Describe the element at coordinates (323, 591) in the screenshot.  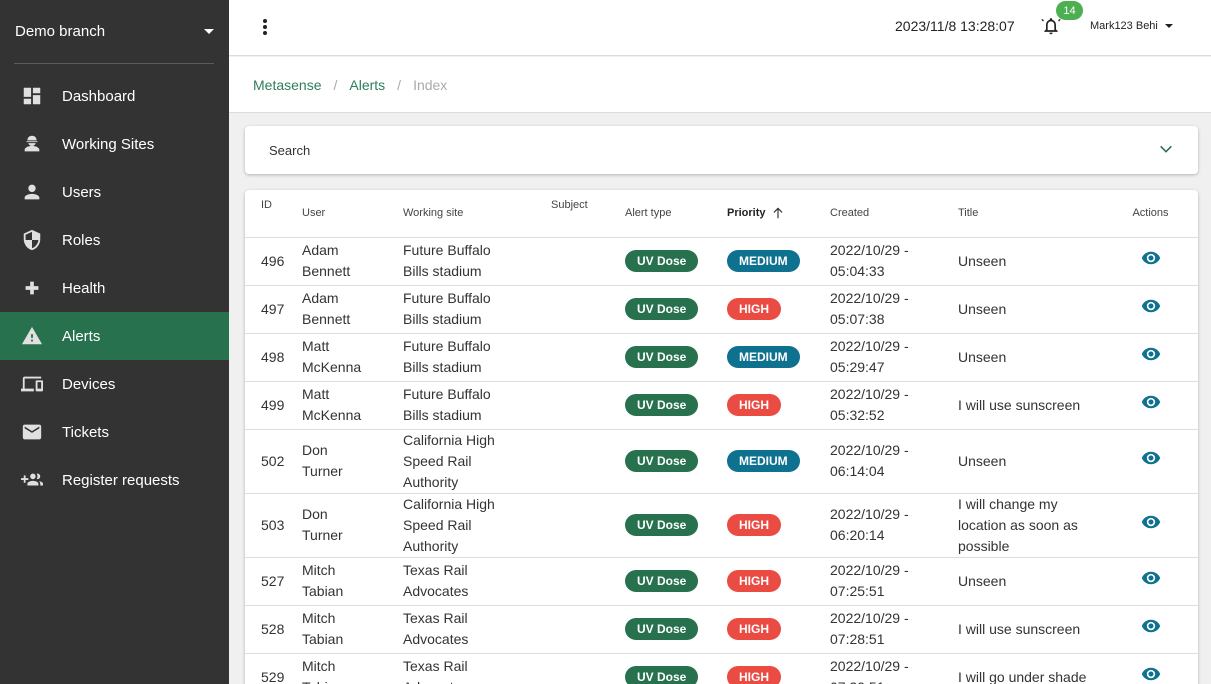
I see `user-last: Tabian` at that location.